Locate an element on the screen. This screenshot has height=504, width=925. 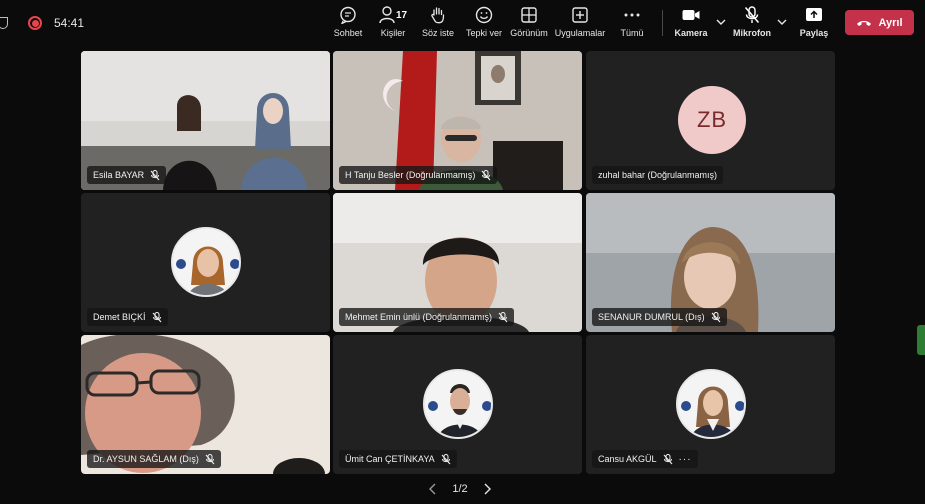
participant-tile: Dr. AYSUN SAĞLAM (Dış) is located at coordinates (205, 404).